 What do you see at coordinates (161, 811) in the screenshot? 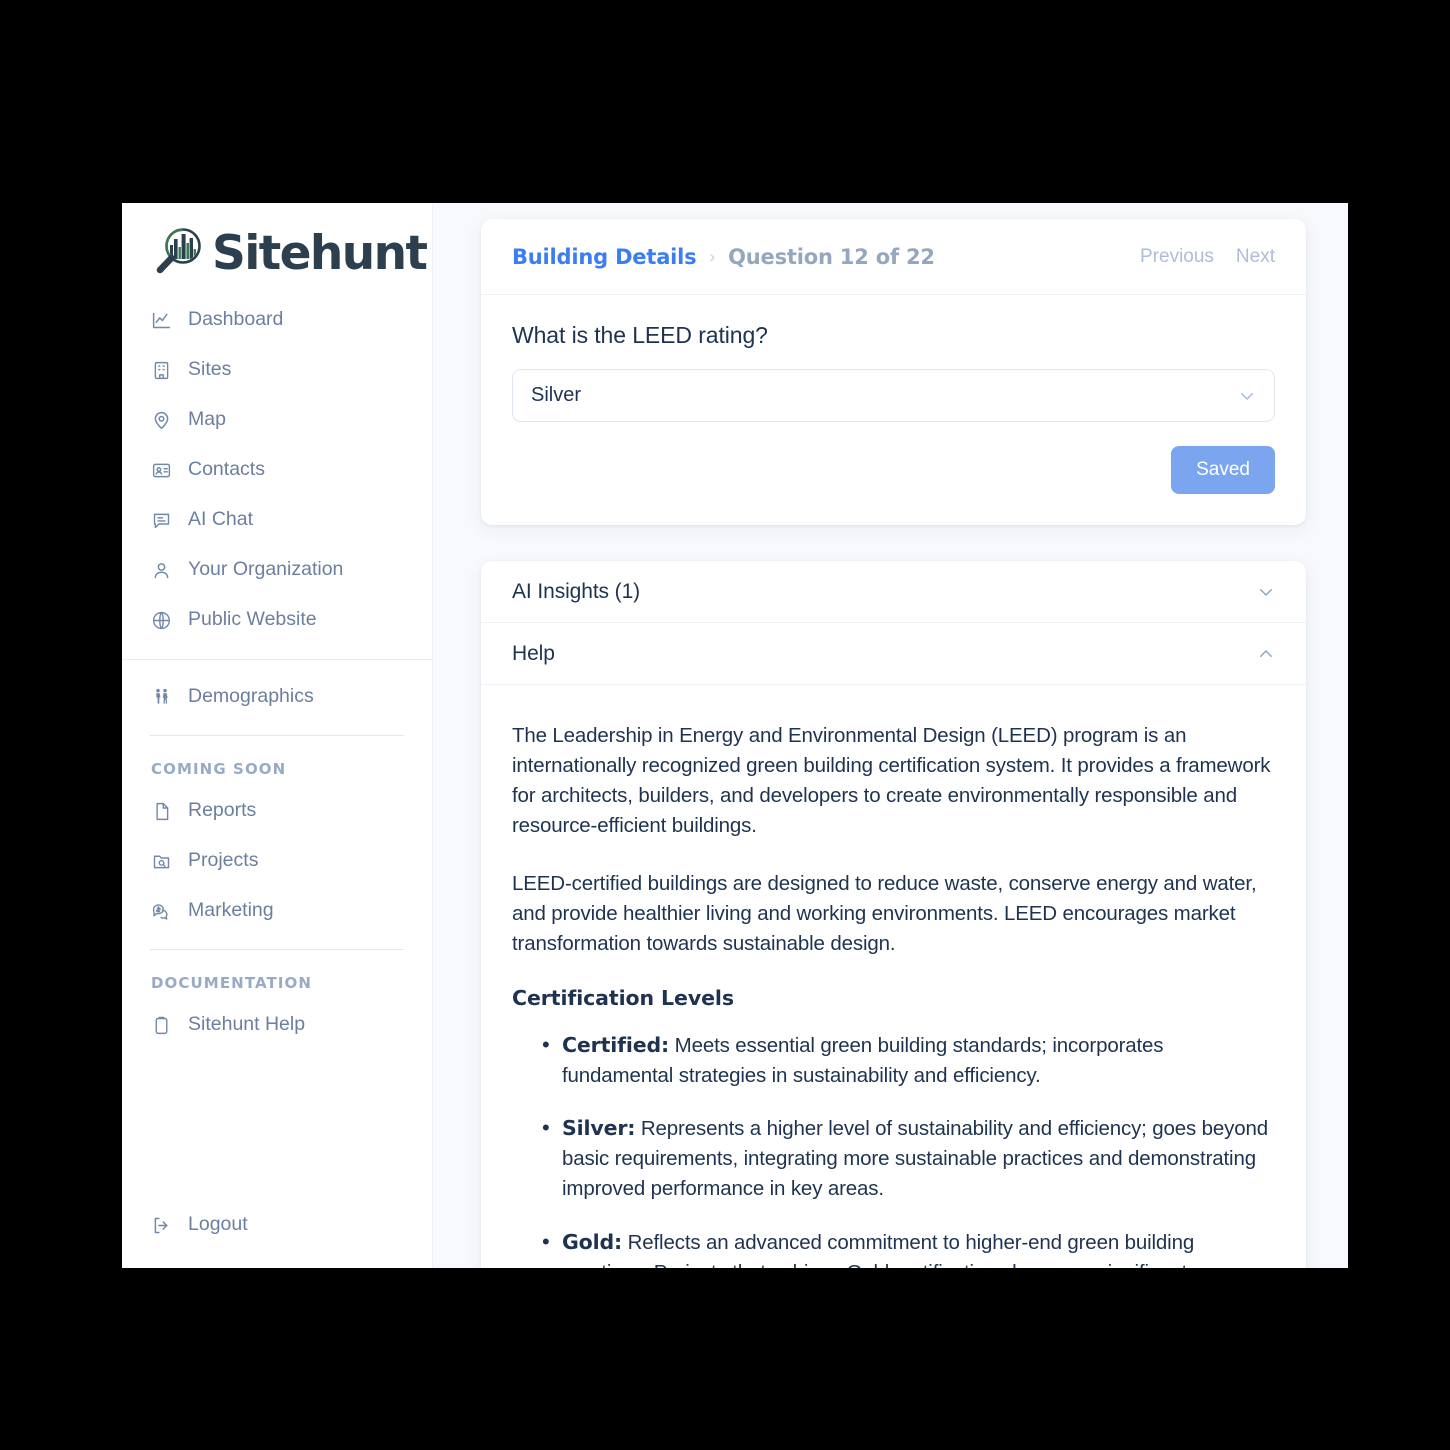
I see `document-icon` at bounding box center [161, 811].